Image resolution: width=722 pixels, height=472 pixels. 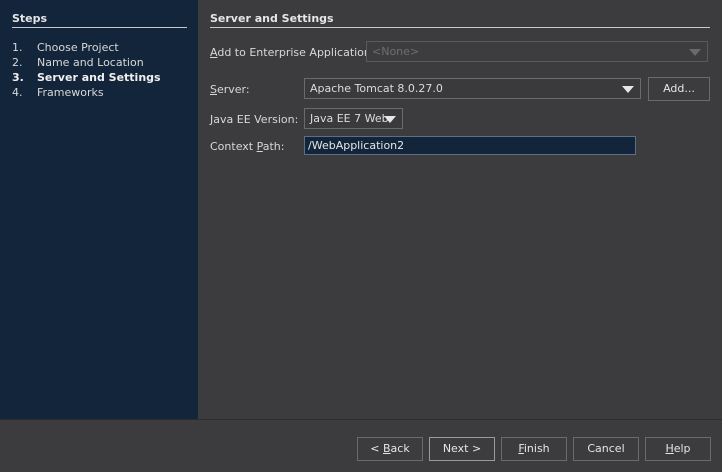 I want to click on enterprise-app-value: <None>, so click(x=396, y=51).